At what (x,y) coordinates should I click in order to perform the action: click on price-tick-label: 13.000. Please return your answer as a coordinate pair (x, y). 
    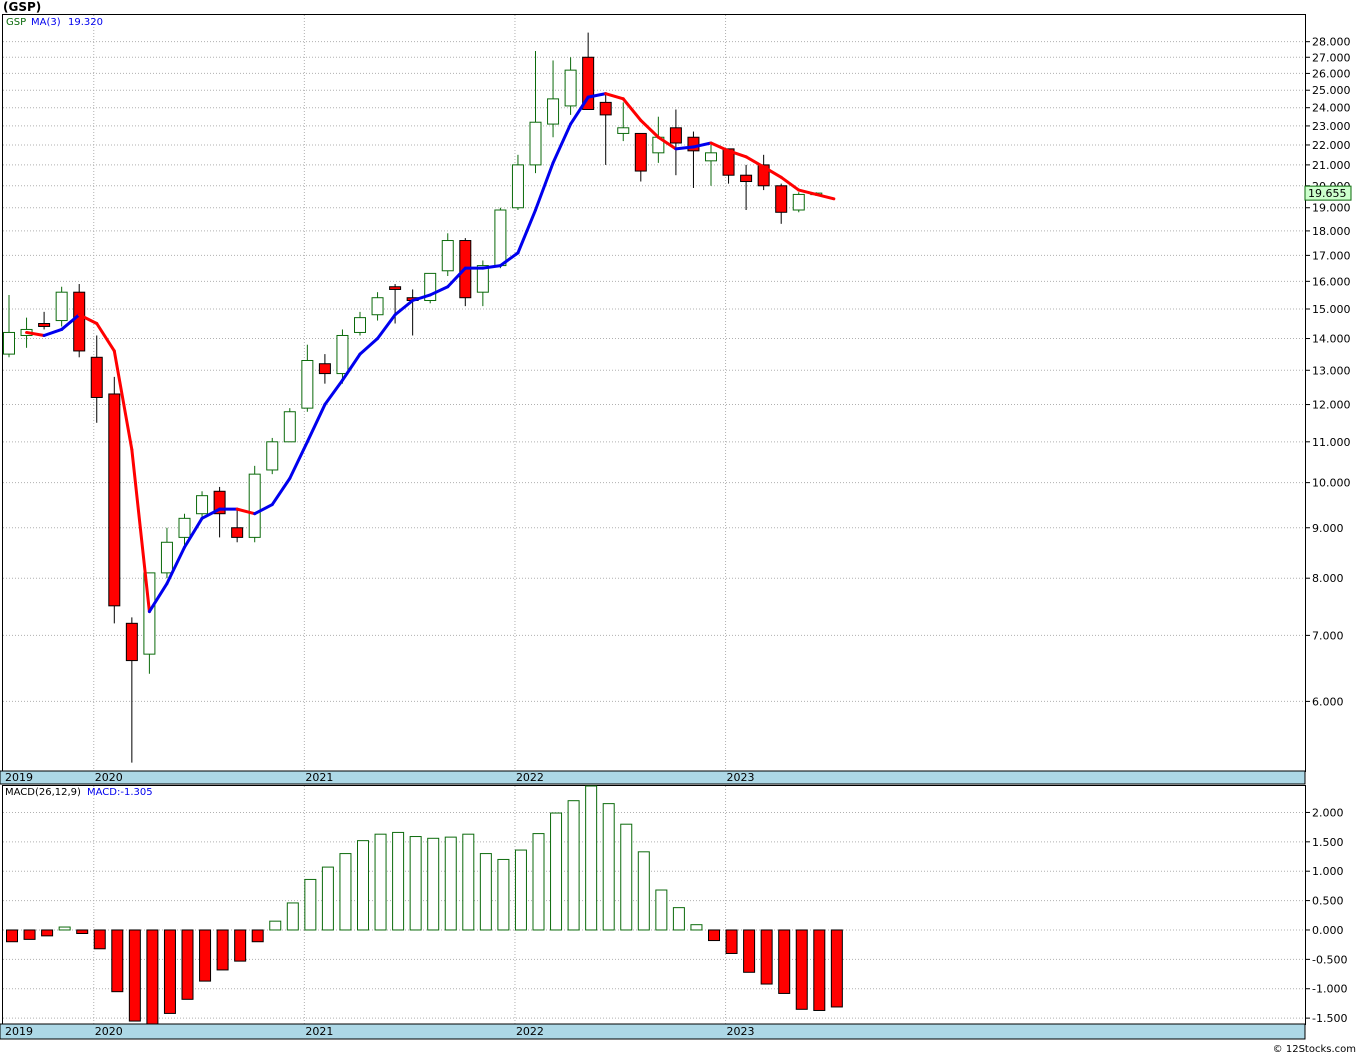
    Looking at the image, I should click on (1331, 370).